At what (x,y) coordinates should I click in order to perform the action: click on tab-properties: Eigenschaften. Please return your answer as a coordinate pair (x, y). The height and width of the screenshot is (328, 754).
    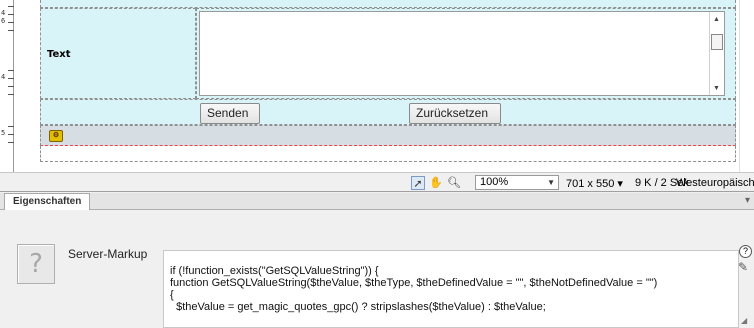
    Looking at the image, I should click on (47, 201).